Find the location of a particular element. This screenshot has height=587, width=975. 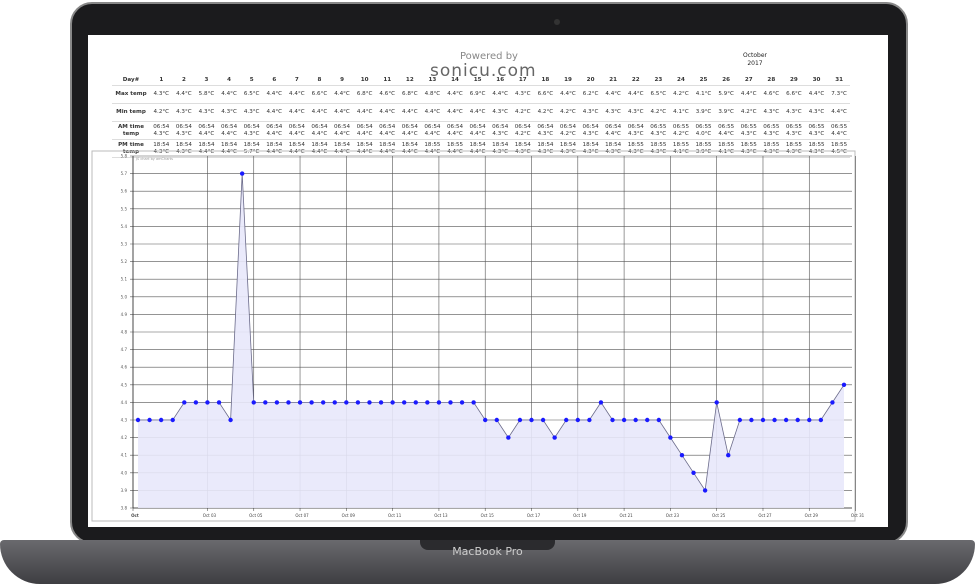

y-tick-label: 5.6 is located at coordinates (124, 191).